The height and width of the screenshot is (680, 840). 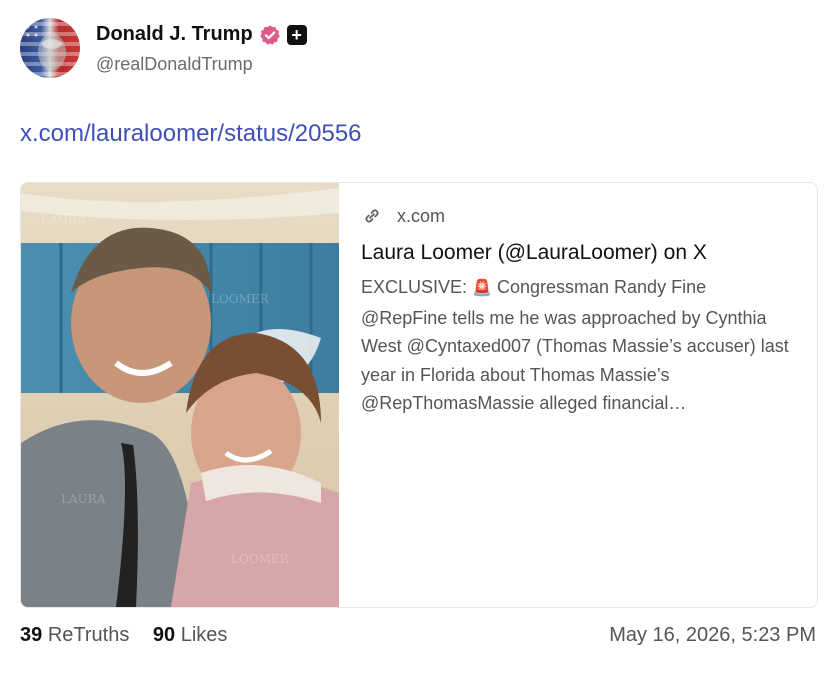 I want to click on siren-icon: 🚨, so click(x=482, y=288).